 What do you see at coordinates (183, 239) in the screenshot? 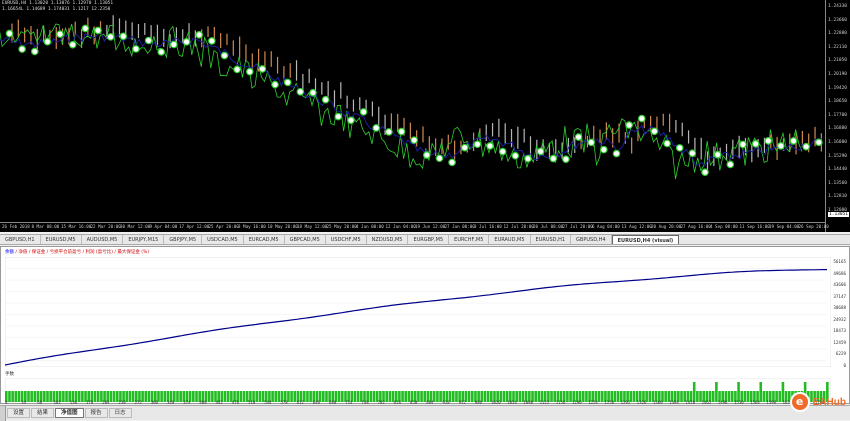
I see `chart-tab: GBPJPY,M5` at bounding box center [183, 239].